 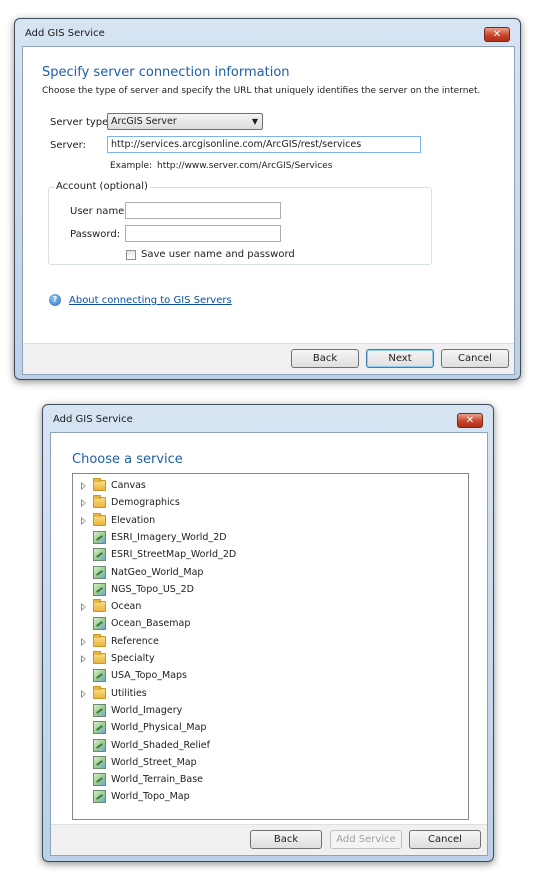 What do you see at coordinates (263, 797) in the screenshot?
I see `tree-item-world-topo-map: World_Topo_Map` at bounding box center [263, 797].